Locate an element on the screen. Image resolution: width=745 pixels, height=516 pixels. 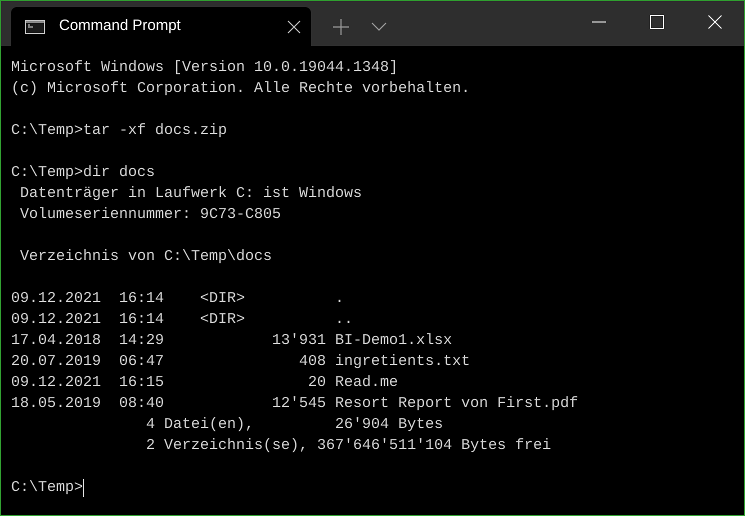
terminal-icon is located at coordinates (35, 27).